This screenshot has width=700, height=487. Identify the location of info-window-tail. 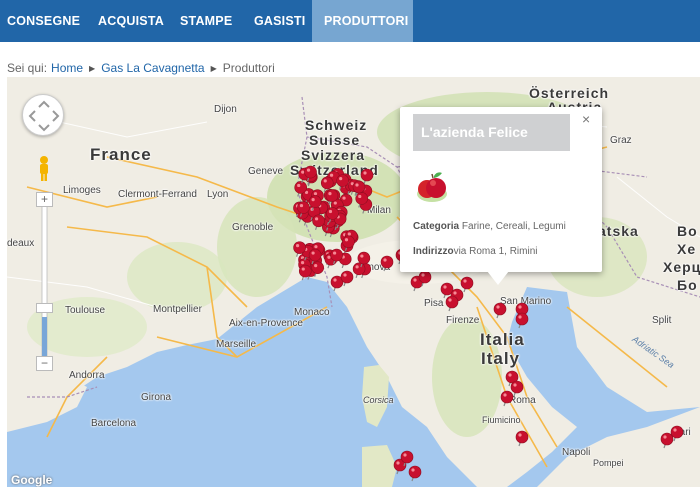
(498, 278).